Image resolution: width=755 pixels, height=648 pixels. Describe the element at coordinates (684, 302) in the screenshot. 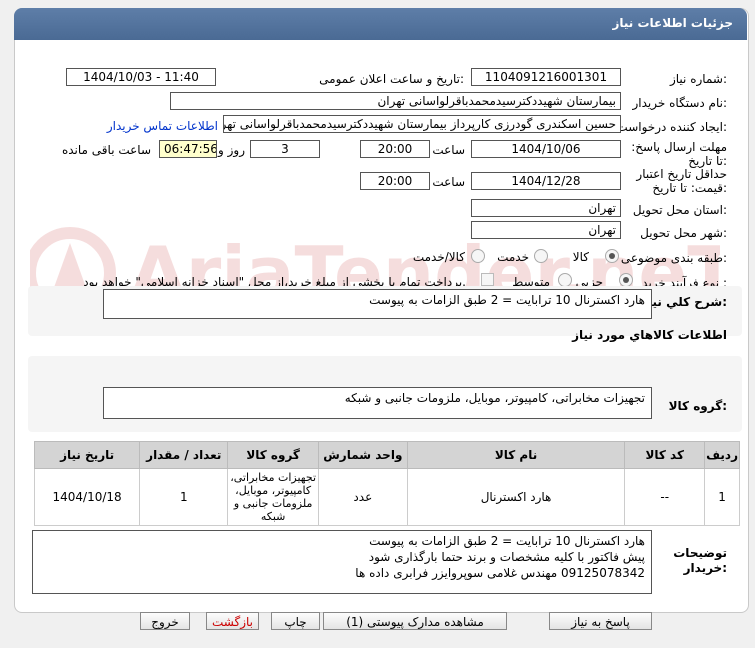

I see `summary-label: شرح کلي نياز:` at that location.